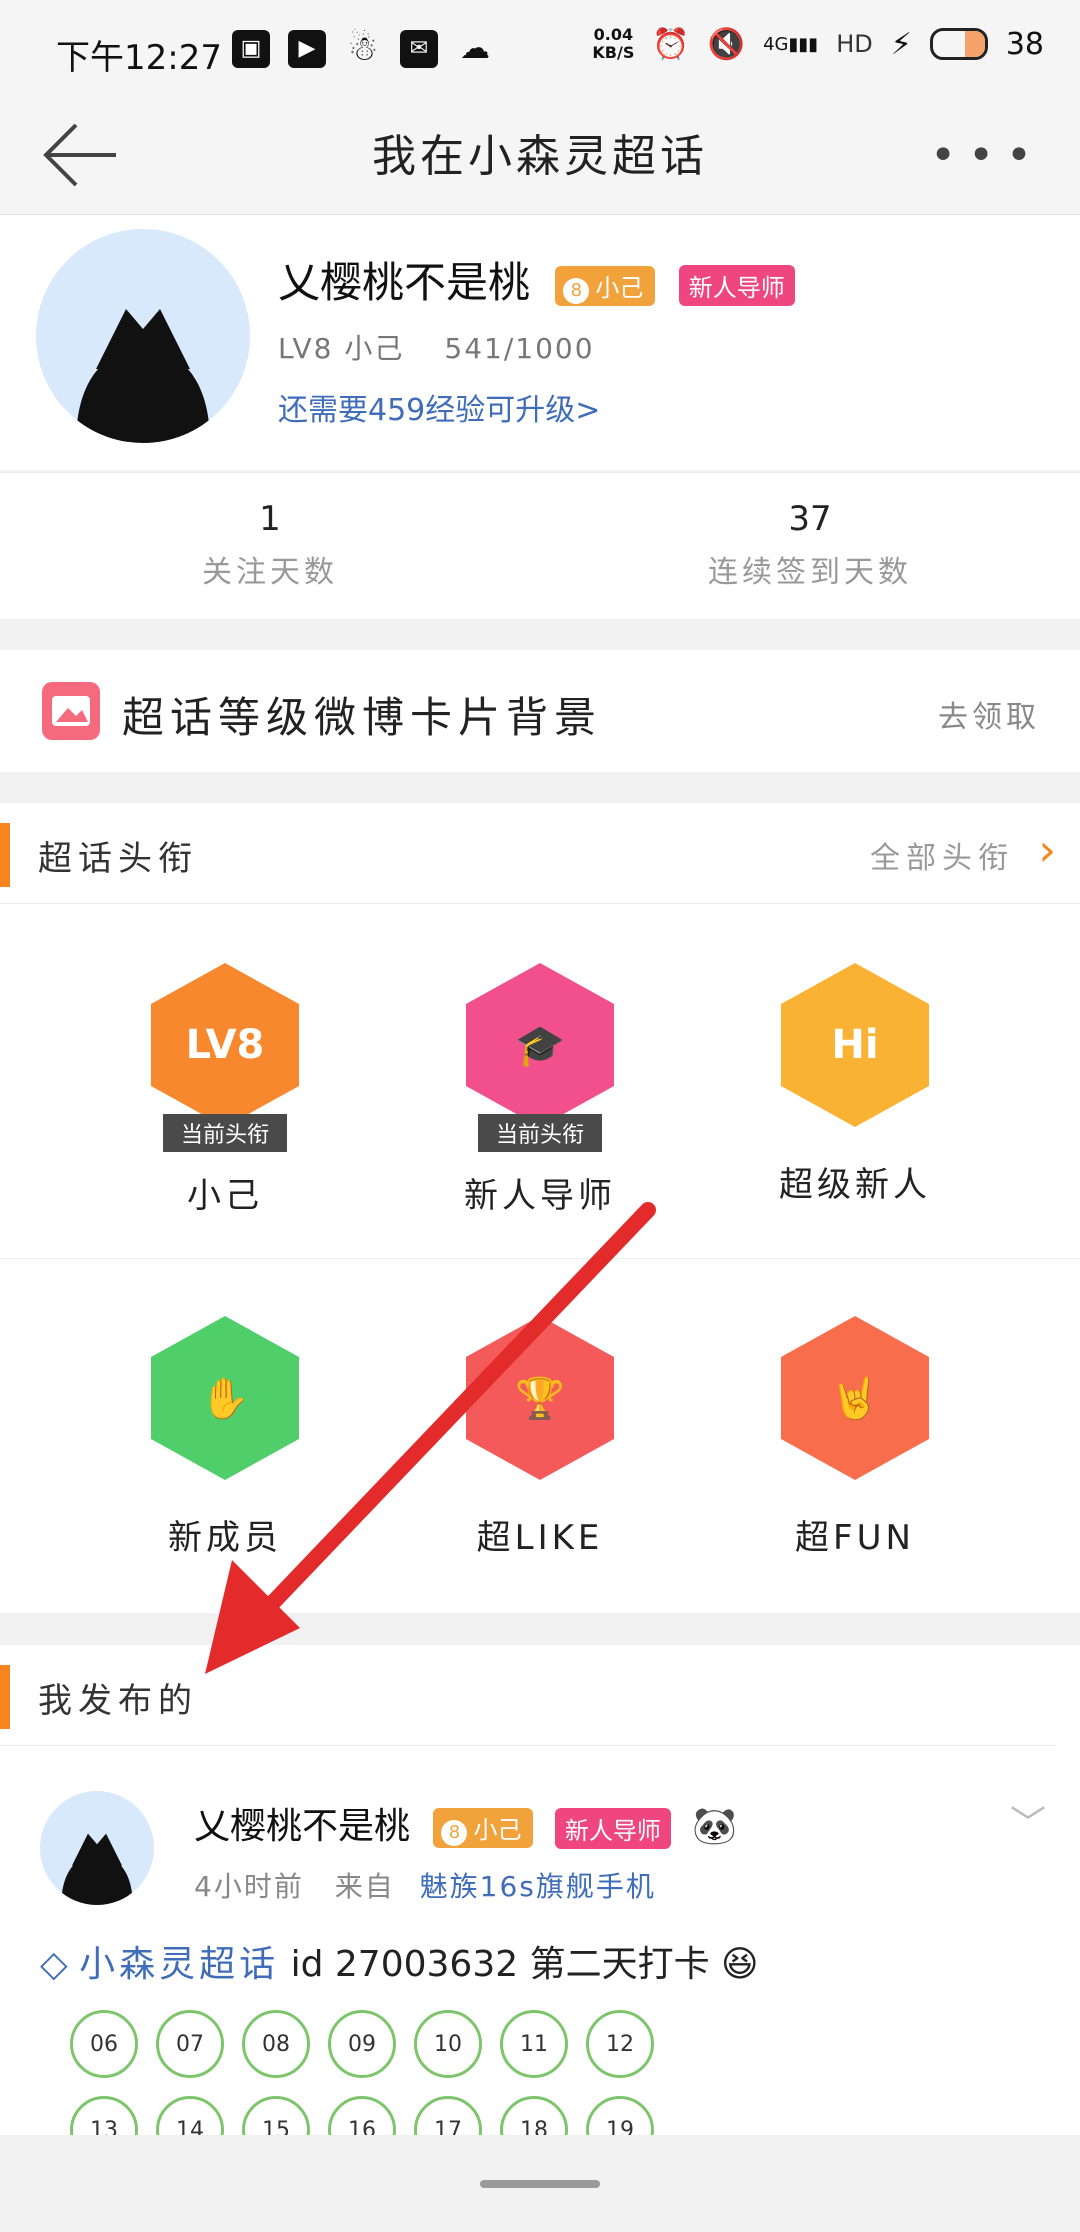 Image resolution: width=1080 pixels, height=2232 pixels. What do you see at coordinates (225, 1045) in the screenshot?
I see `lv8-icon: LV8` at bounding box center [225, 1045].